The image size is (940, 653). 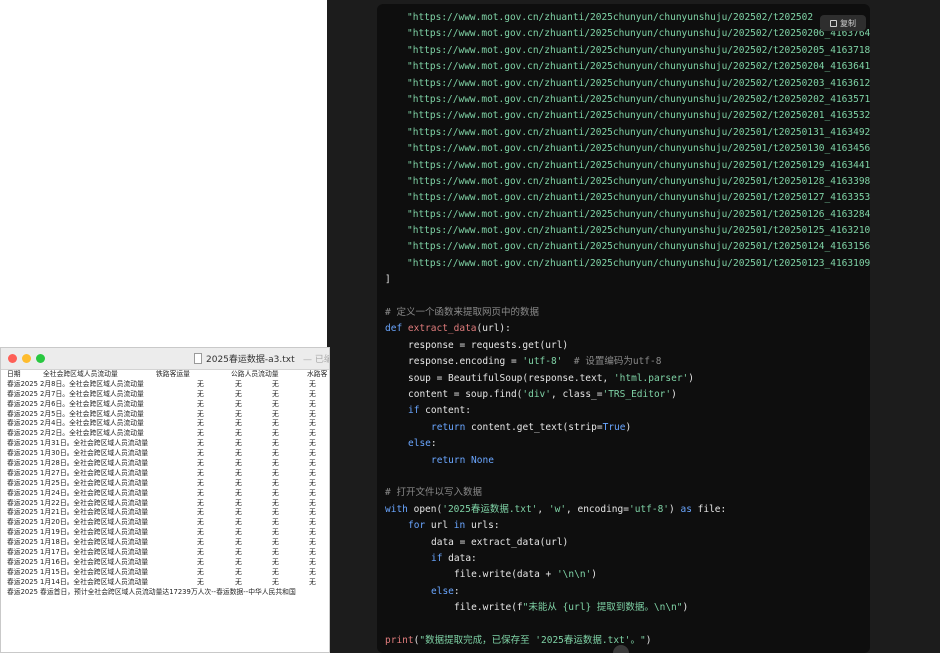 What do you see at coordinates (161, 403) in the screenshot?
I see `text-row: 春运2025 2月6日。全社会跨区域人员流动量无无无无` at bounding box center [161, 403].